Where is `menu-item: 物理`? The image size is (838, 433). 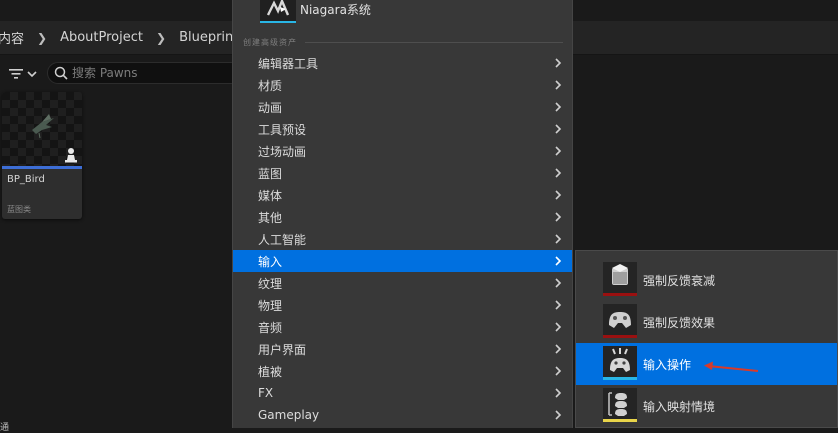
menu-item: 物理 is located at coordinates (402, 305).